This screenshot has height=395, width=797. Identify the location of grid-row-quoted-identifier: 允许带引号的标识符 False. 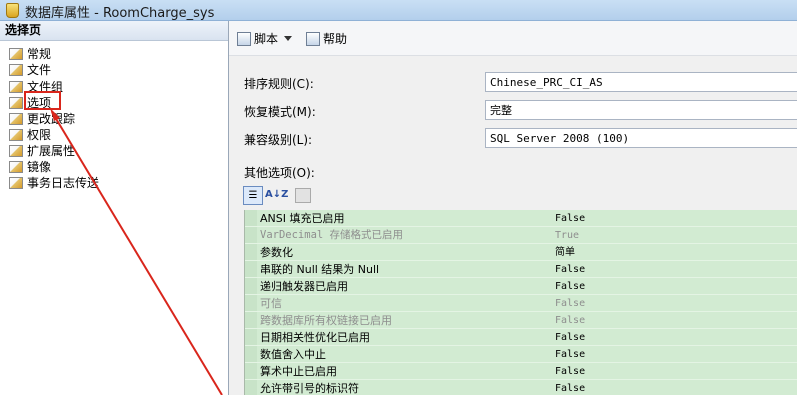
(521, 387).